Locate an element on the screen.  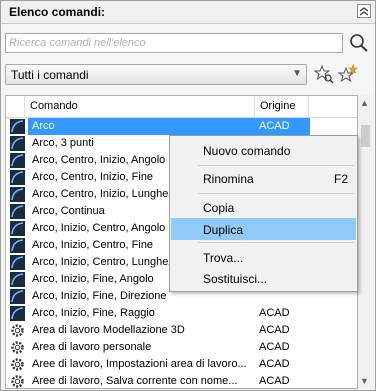
rename-shortcut: F2 is located at coordinates (340, 179).